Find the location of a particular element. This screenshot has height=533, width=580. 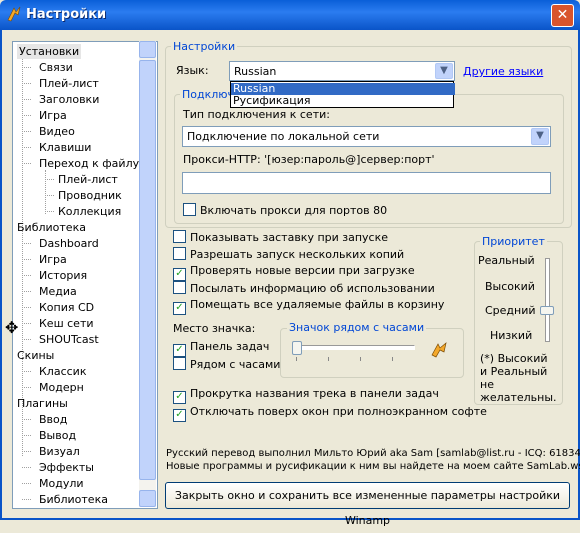

tree-item-cd-rip: Копия CD is located at coordinates (66, 307).